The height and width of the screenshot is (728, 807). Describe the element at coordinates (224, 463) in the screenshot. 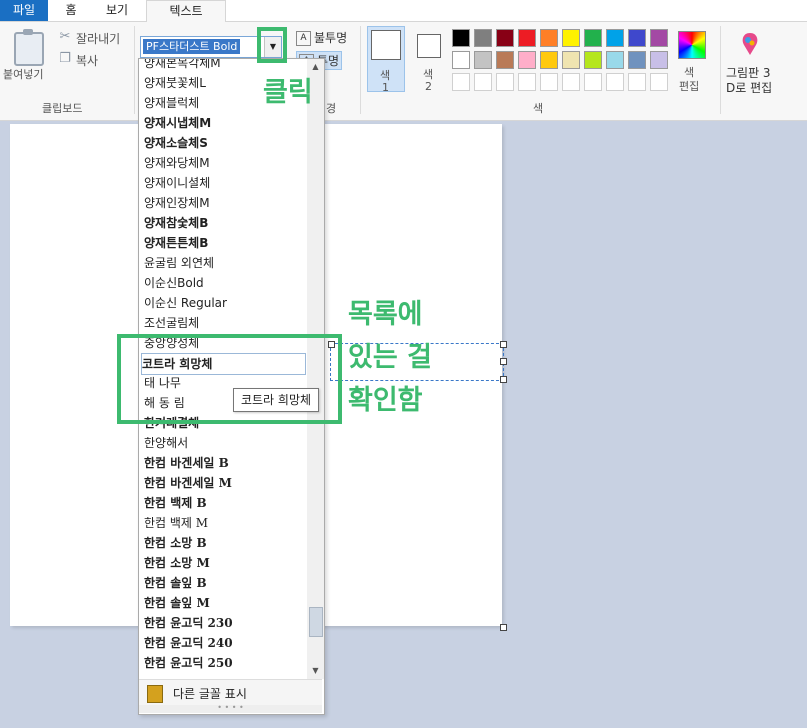

I see `font-list-item: 한컴 바겐세일 B` at that location.